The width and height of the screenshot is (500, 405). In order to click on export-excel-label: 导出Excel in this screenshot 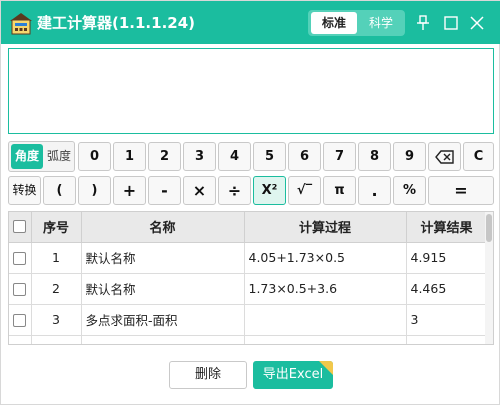, I will do `click(293, 374)`.